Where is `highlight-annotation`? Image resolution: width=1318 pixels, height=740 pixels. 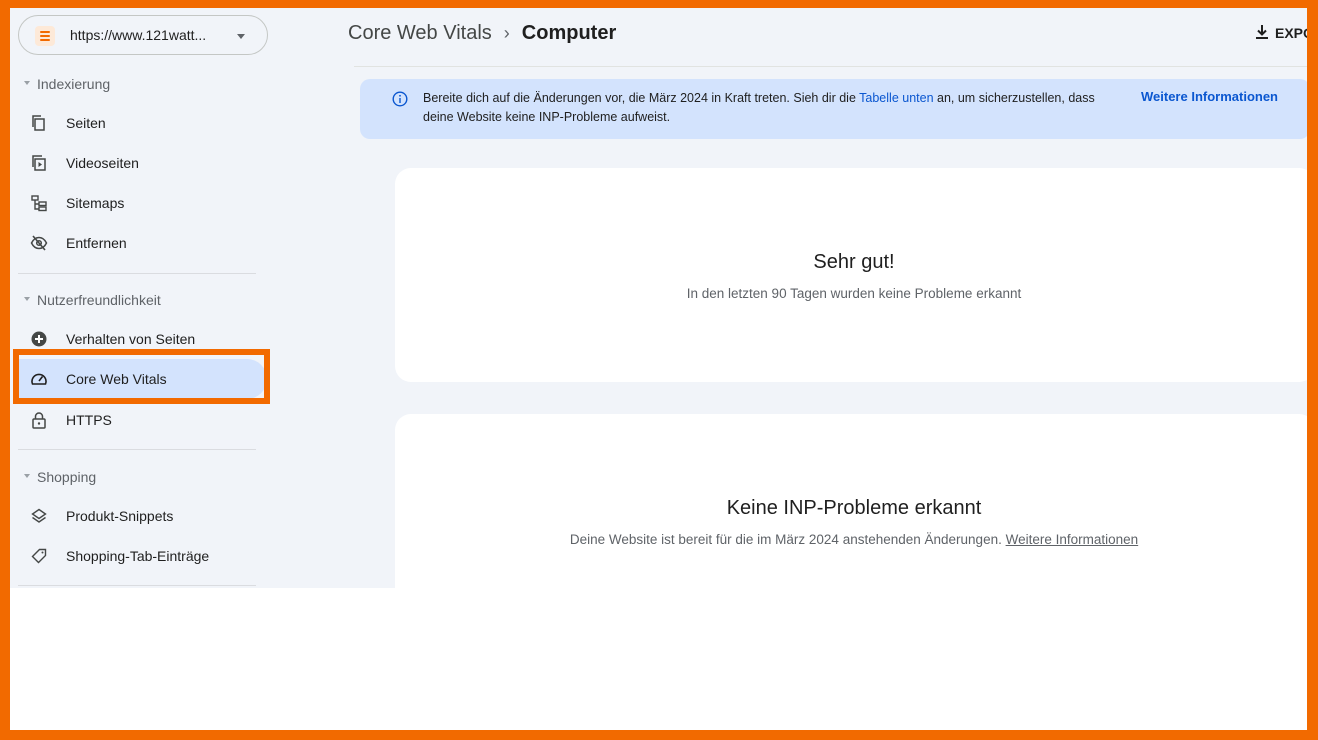 highlight-annotation is located at coordinates (141, 376).